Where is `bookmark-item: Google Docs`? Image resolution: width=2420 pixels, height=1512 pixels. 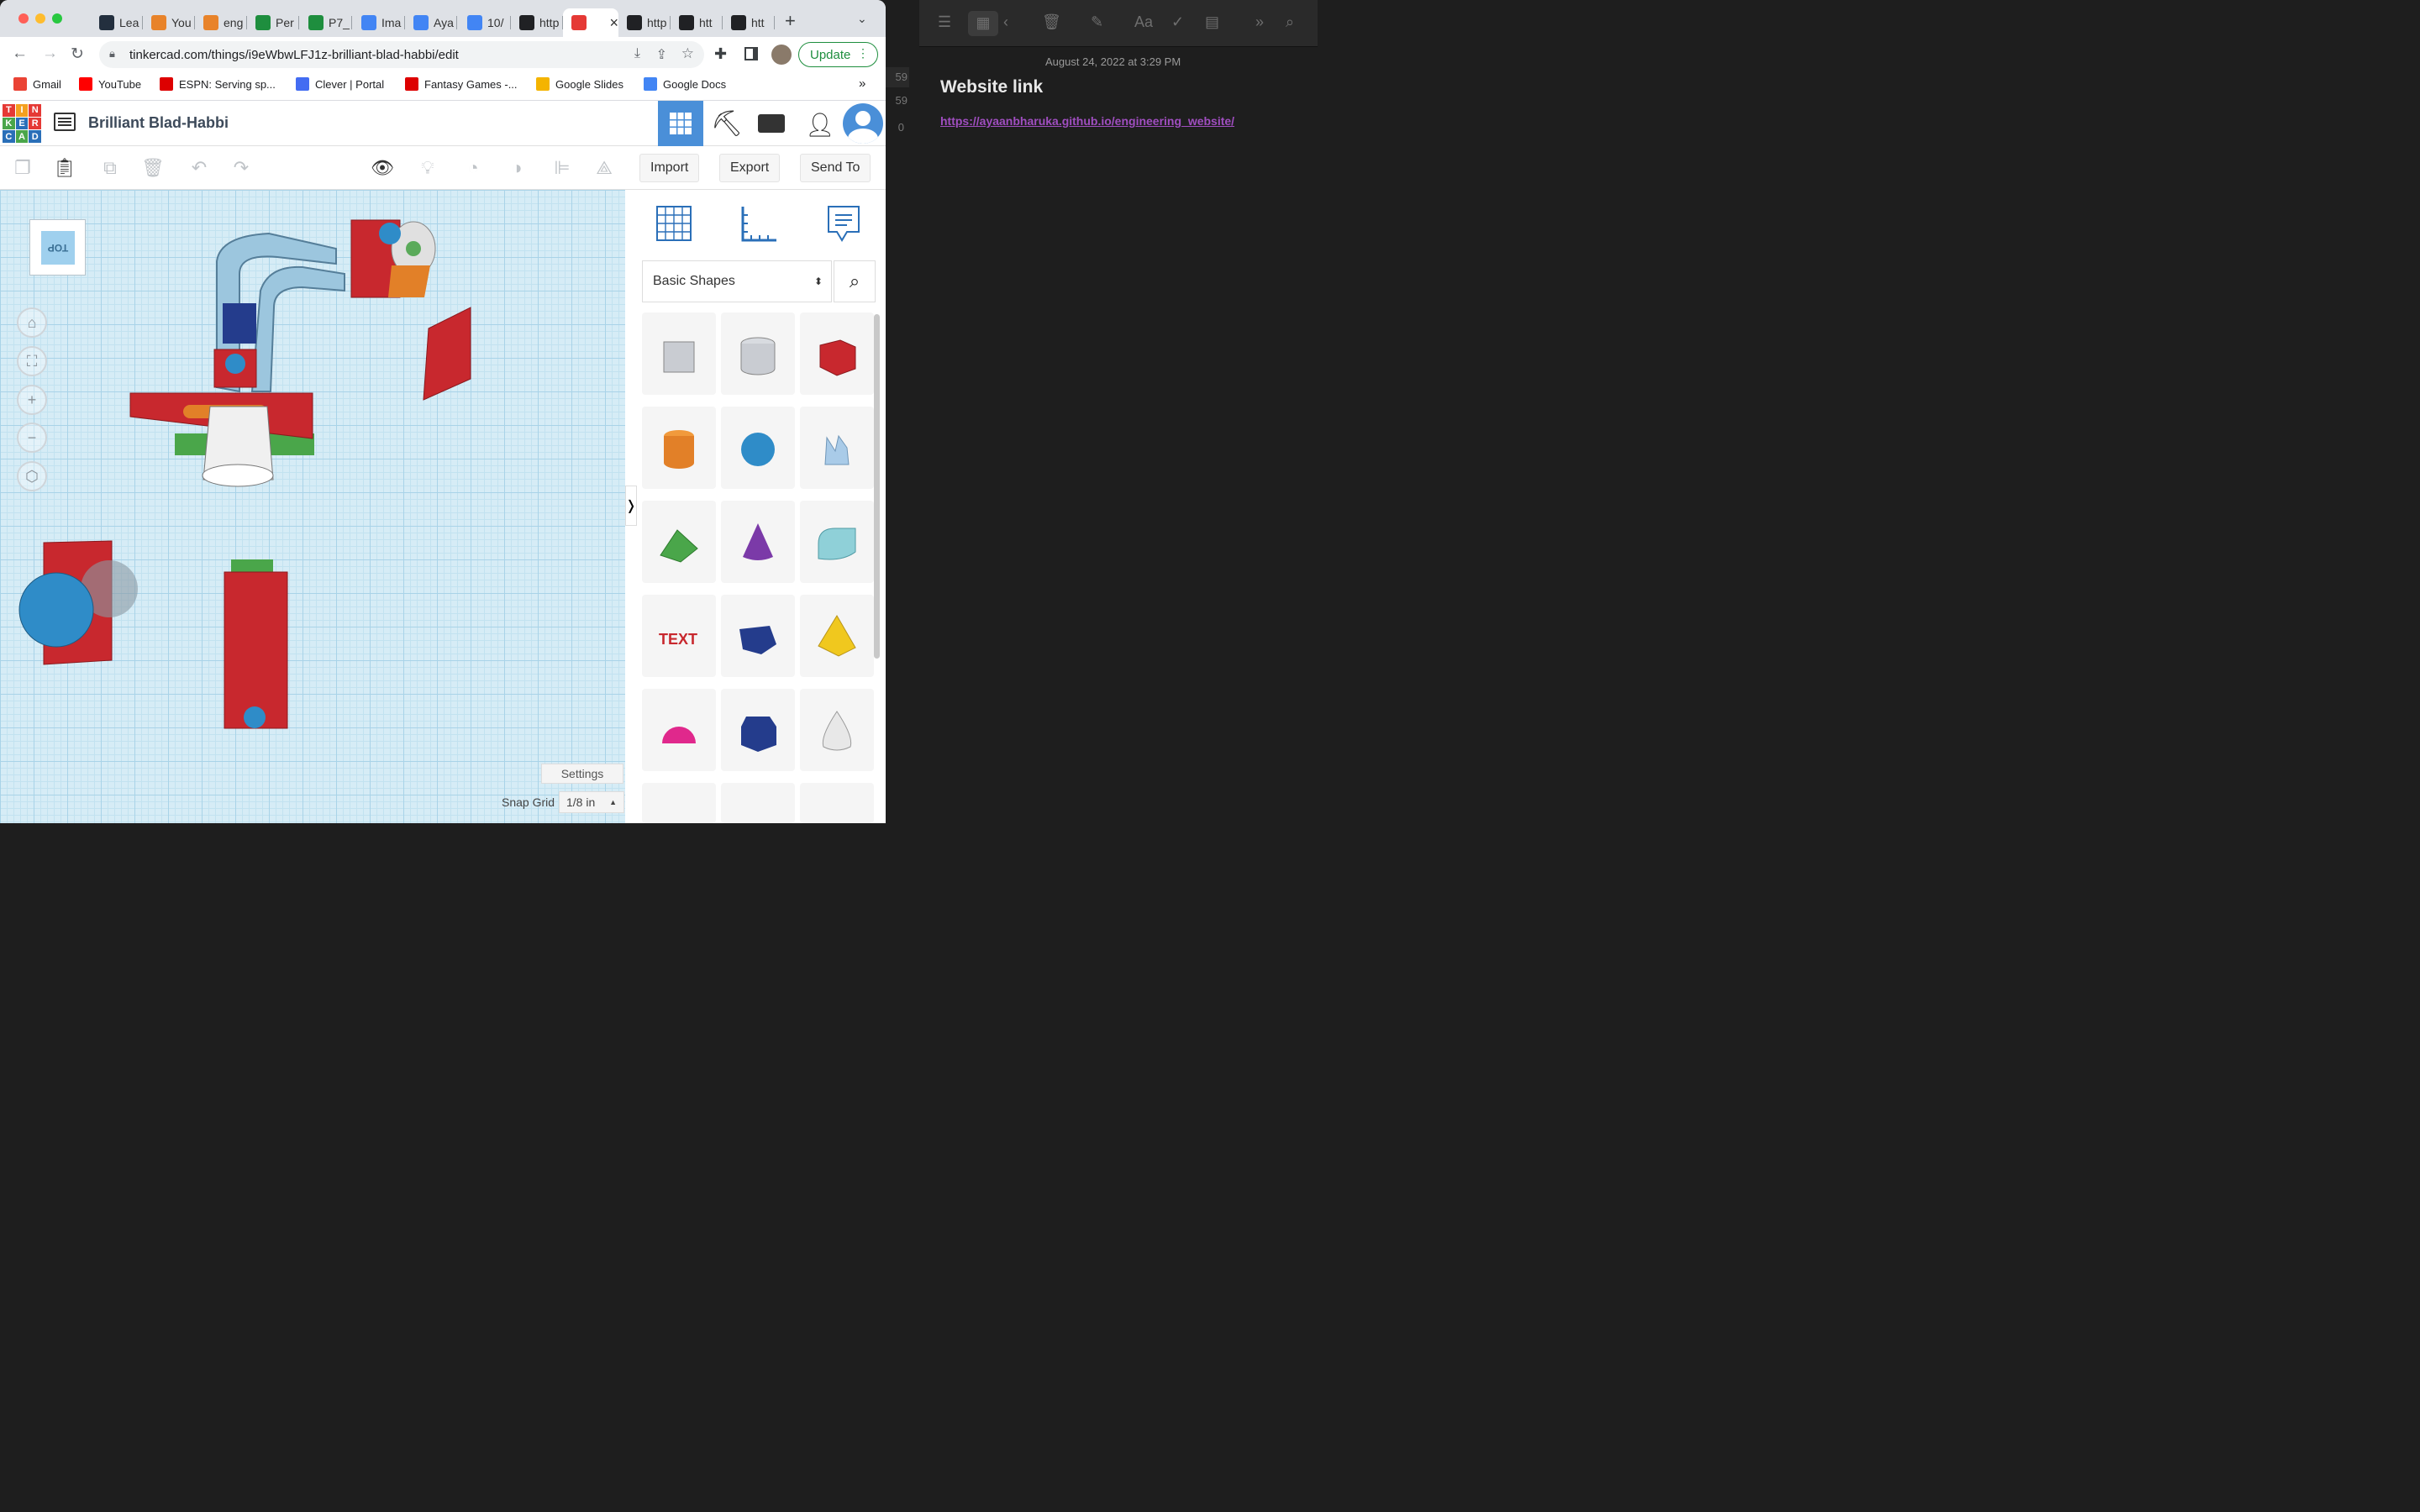 bookmark-item: Google Docs is located at coordinates (685, 84).